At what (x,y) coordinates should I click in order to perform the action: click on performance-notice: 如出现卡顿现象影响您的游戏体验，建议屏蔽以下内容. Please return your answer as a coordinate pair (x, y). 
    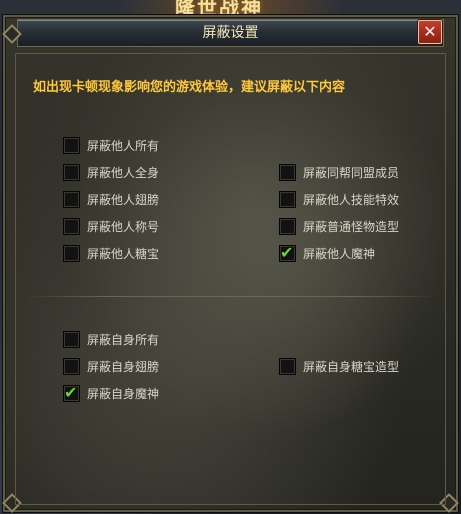
    Looking at the image, I should click on (189, 87).